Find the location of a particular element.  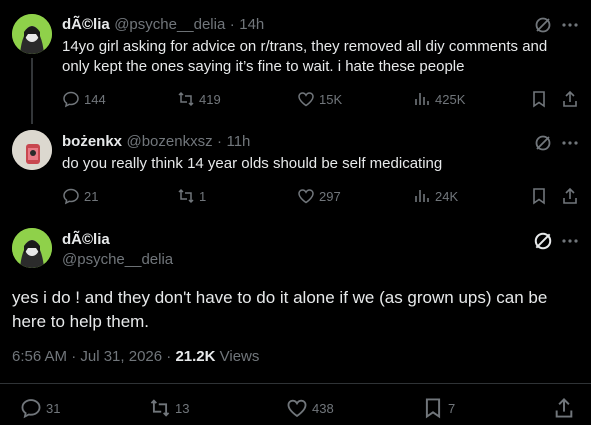

bookmark-count: 7 is located at coordinates (452, 408).